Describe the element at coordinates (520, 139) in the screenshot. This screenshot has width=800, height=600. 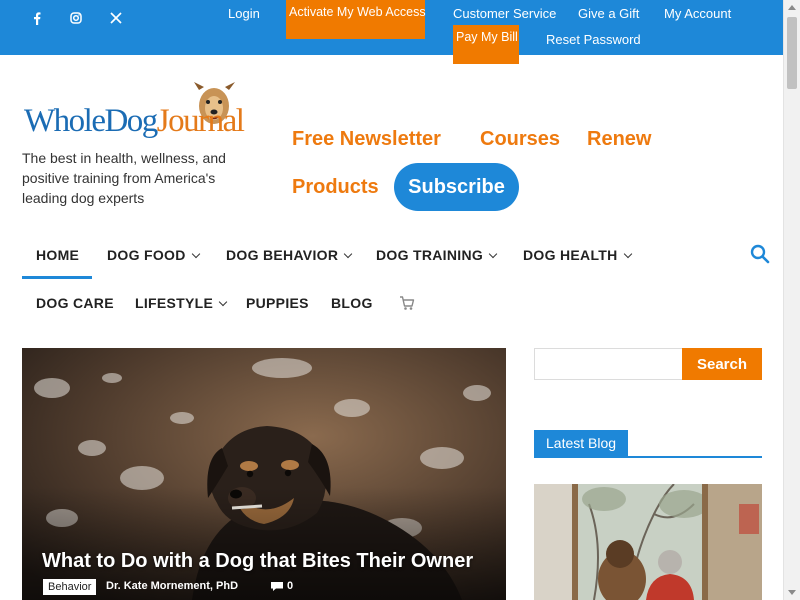
I see `courses-link: Courses` at that location.